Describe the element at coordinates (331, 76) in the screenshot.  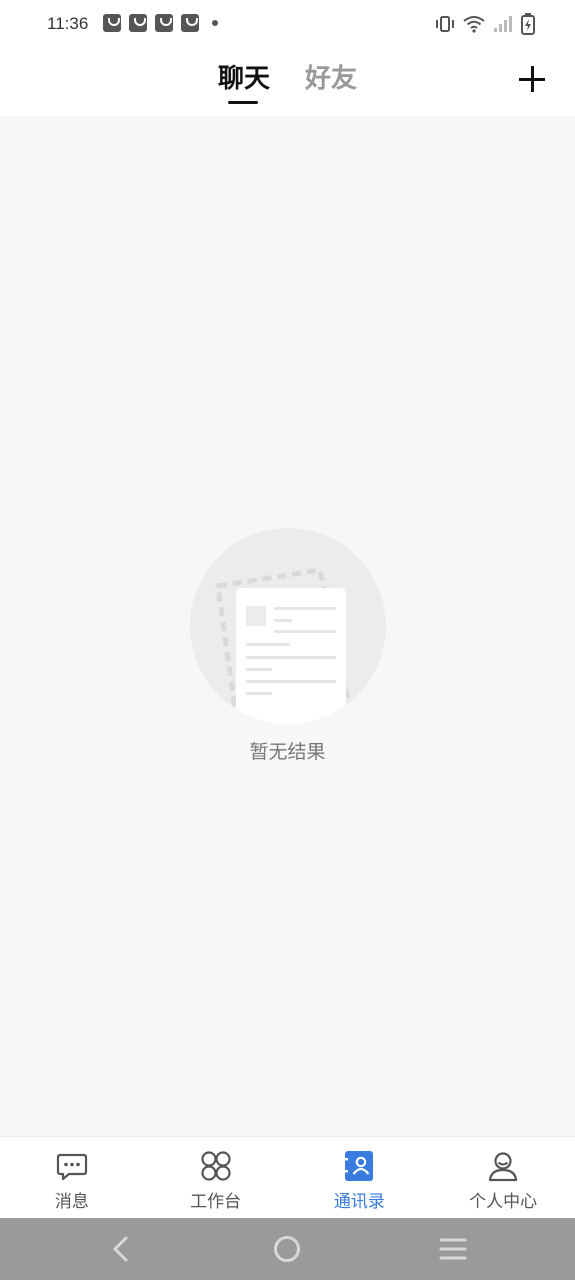
I see `tab-friends: 好友` at that location.